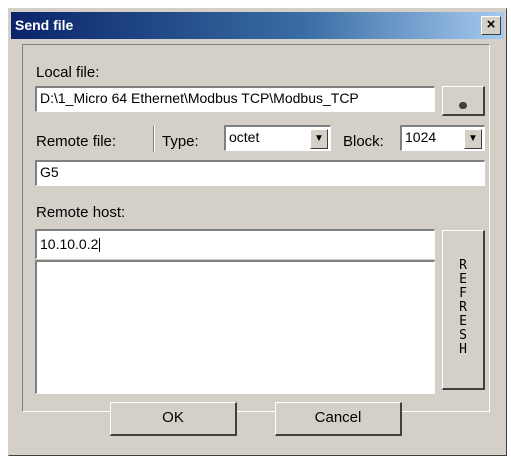  What do you see at coordinates (257, 25) in the screenshot?
I see `title-bar: Send file ×` at bounding box center [257, 25].